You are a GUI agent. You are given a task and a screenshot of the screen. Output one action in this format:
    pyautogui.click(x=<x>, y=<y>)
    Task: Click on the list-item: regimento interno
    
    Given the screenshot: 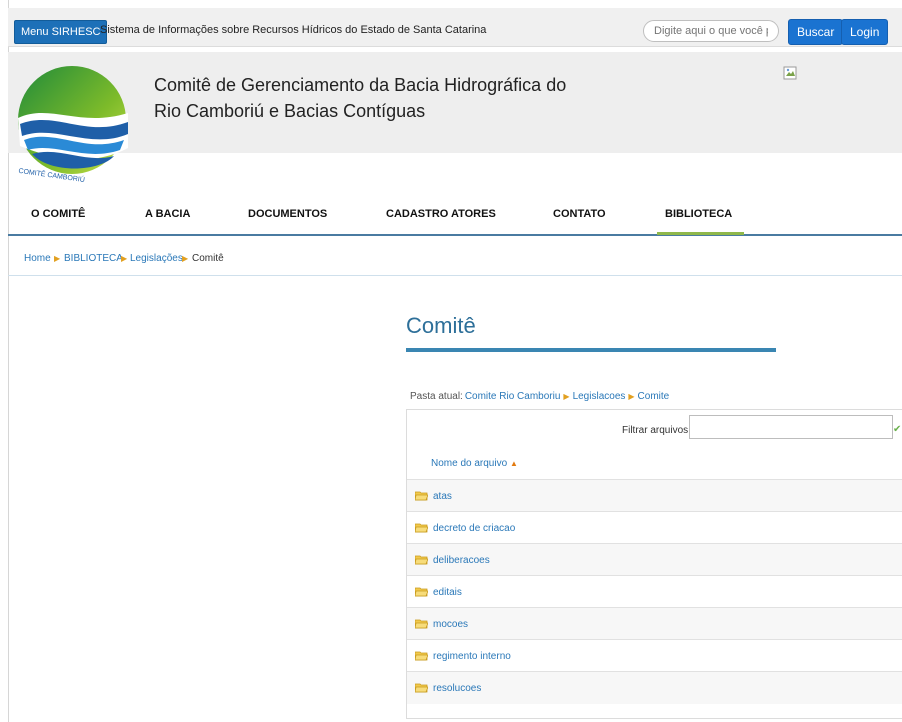 What is the action you would take?
    pyautogui.click(x=654, y=655)
    